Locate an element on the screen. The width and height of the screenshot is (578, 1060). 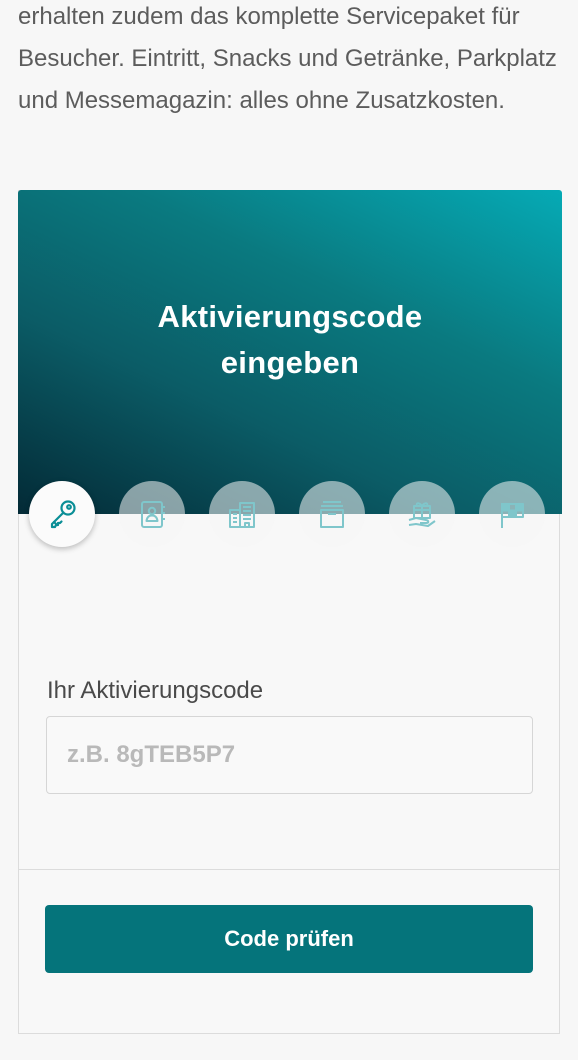
step-activation-code is located at coordinates (62, 514).